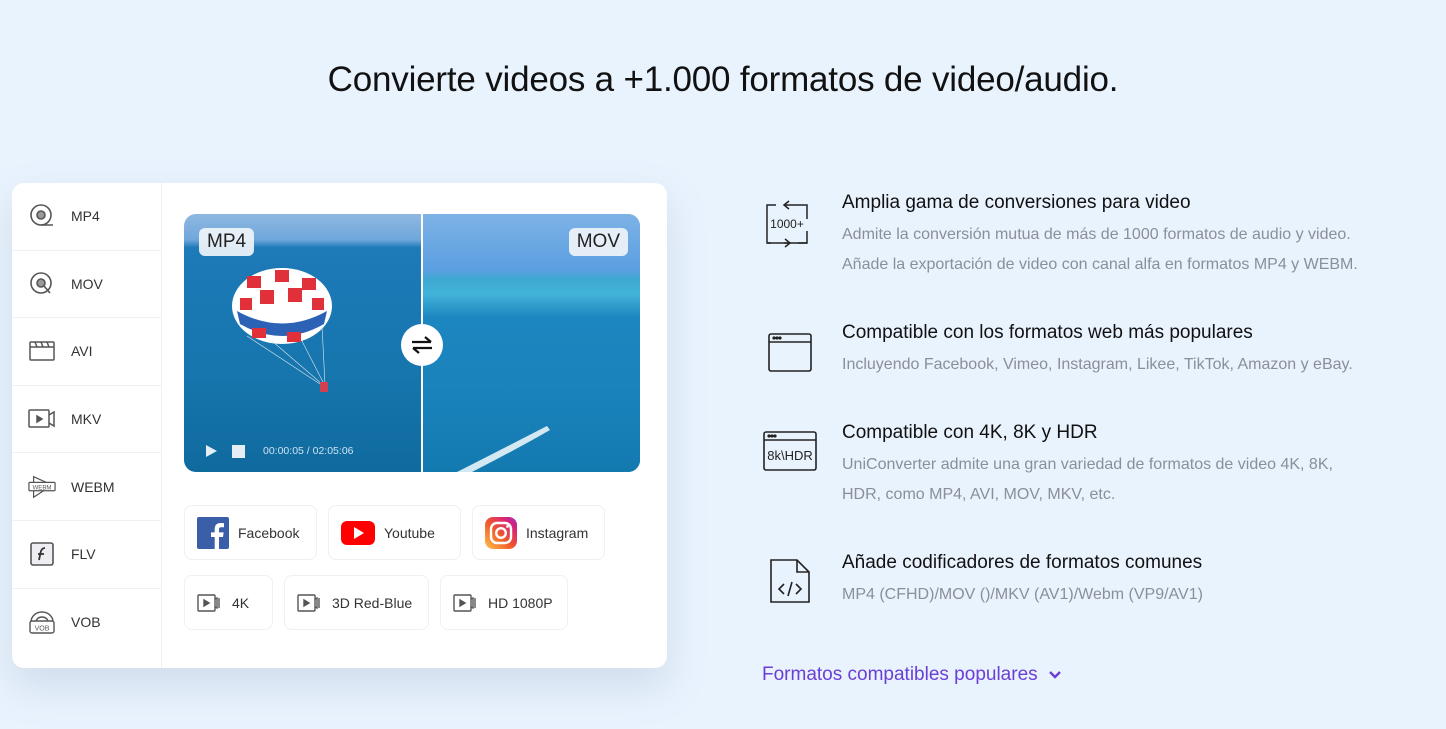 The height and width of the screenshot is (729, 1446). I want to click on vob-icon: VOB, so click(42, 622).